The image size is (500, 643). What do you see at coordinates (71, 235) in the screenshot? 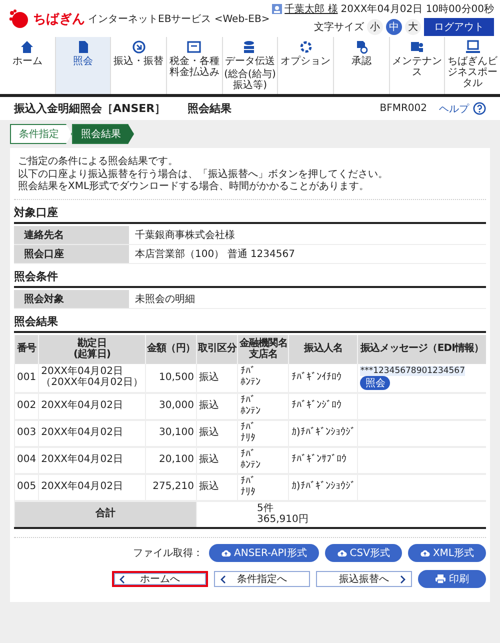
I see `field-label: 連絡先名` at bounding box center [71, 235].